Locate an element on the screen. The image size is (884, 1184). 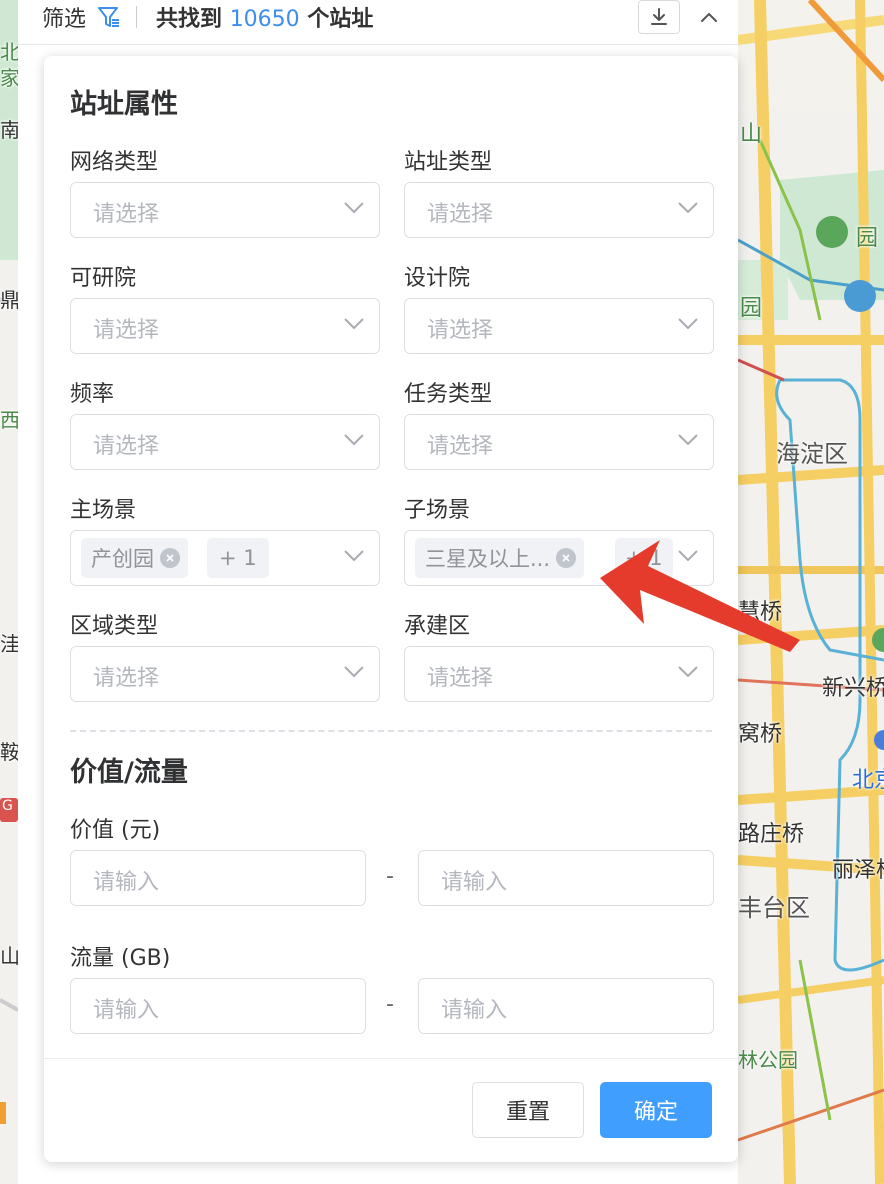
main-scene-label: 主场景 is located at coordinates (103, 510).